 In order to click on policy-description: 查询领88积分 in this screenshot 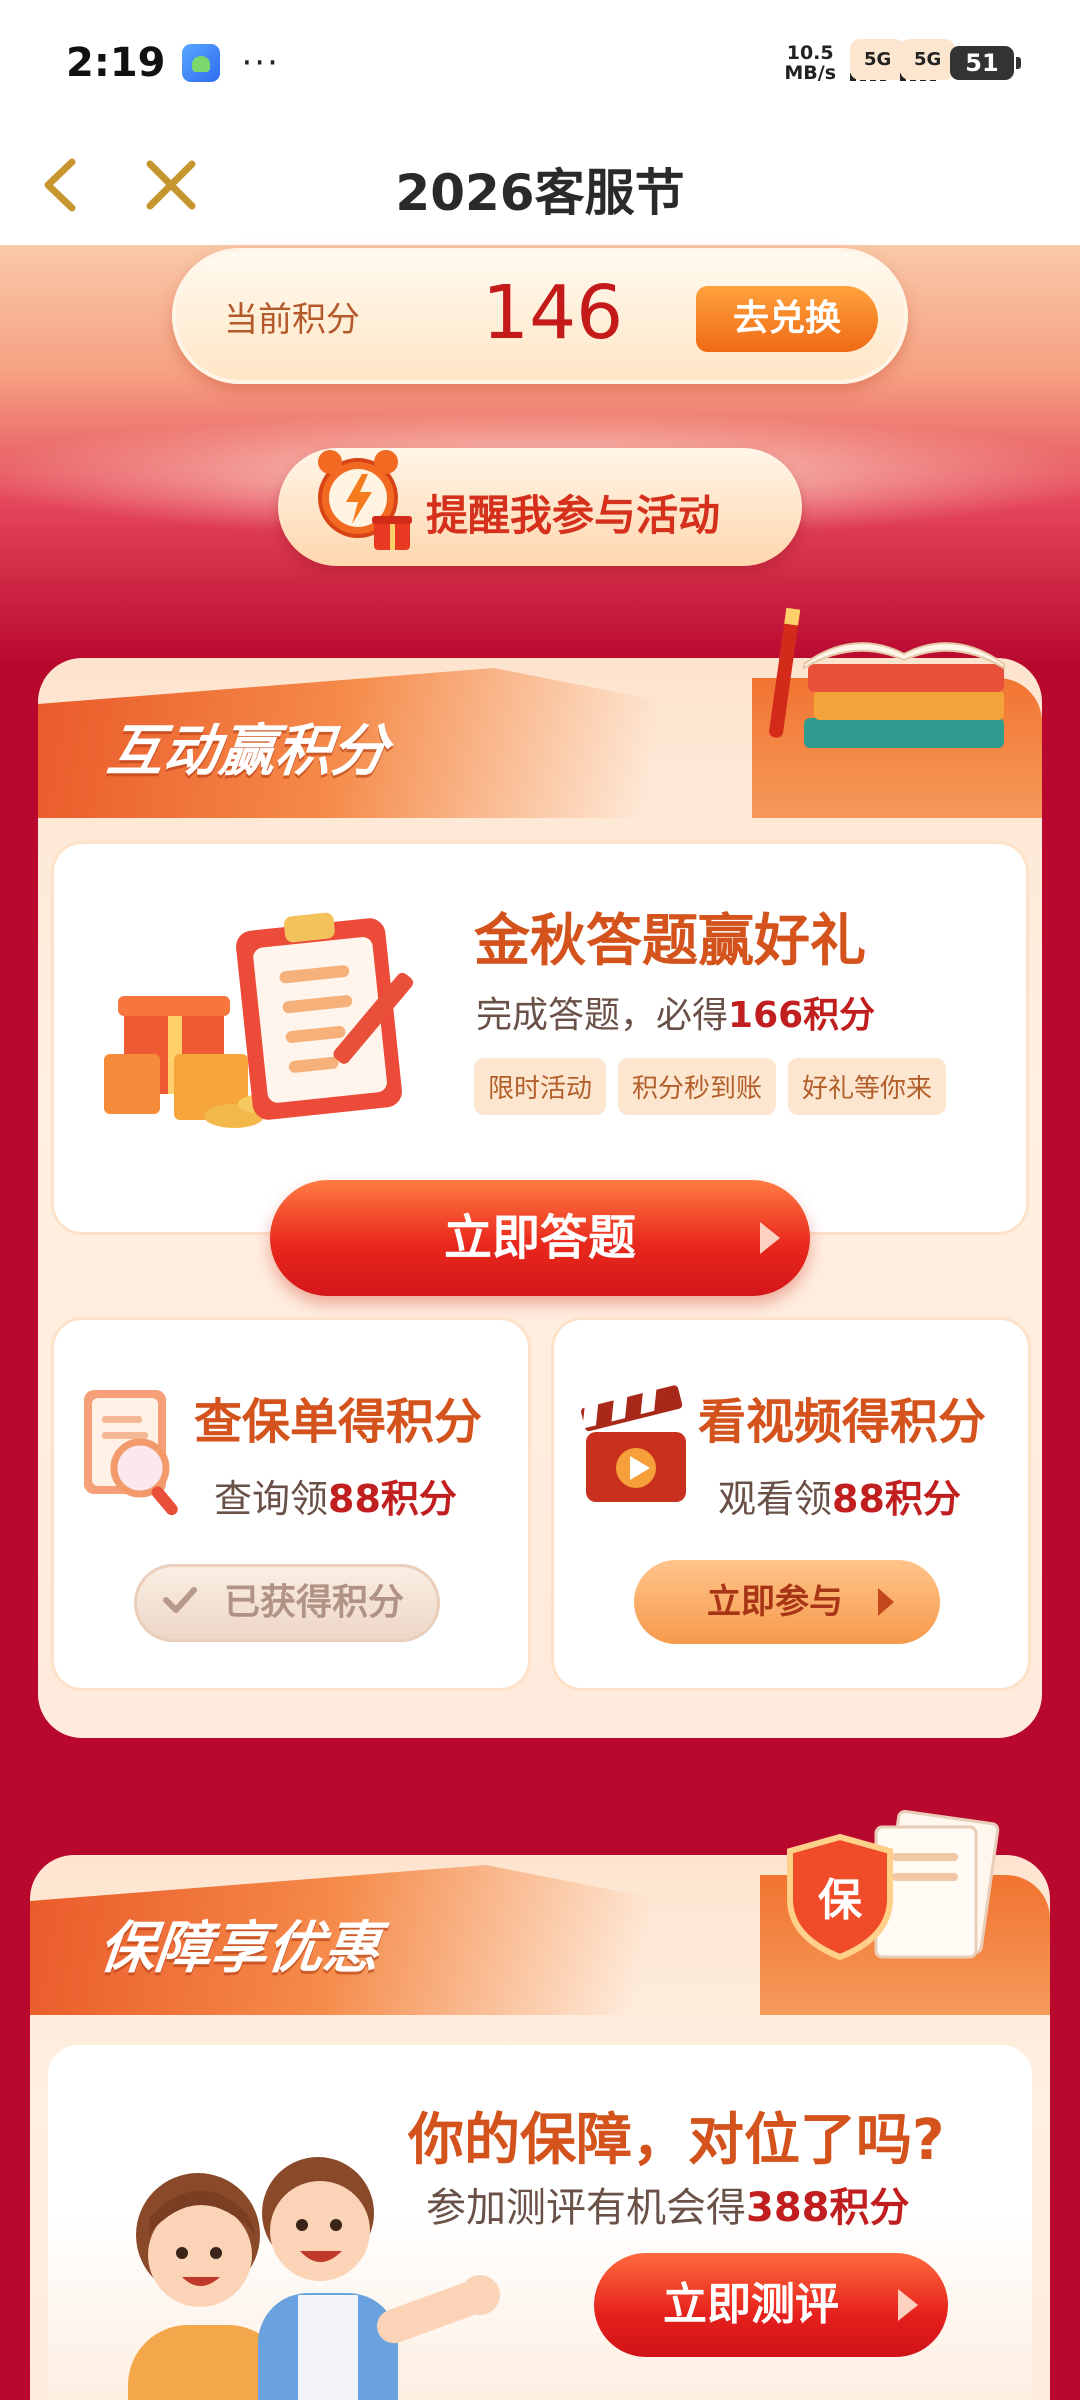, I will do `click(335, 1495)`.